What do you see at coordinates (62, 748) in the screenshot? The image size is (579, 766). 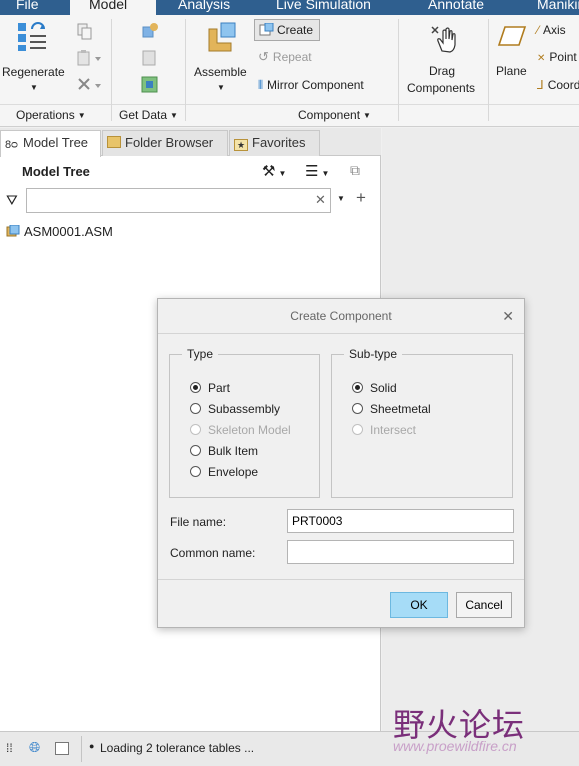 I see `full-screen-icon` at bounding box center [62, 748].